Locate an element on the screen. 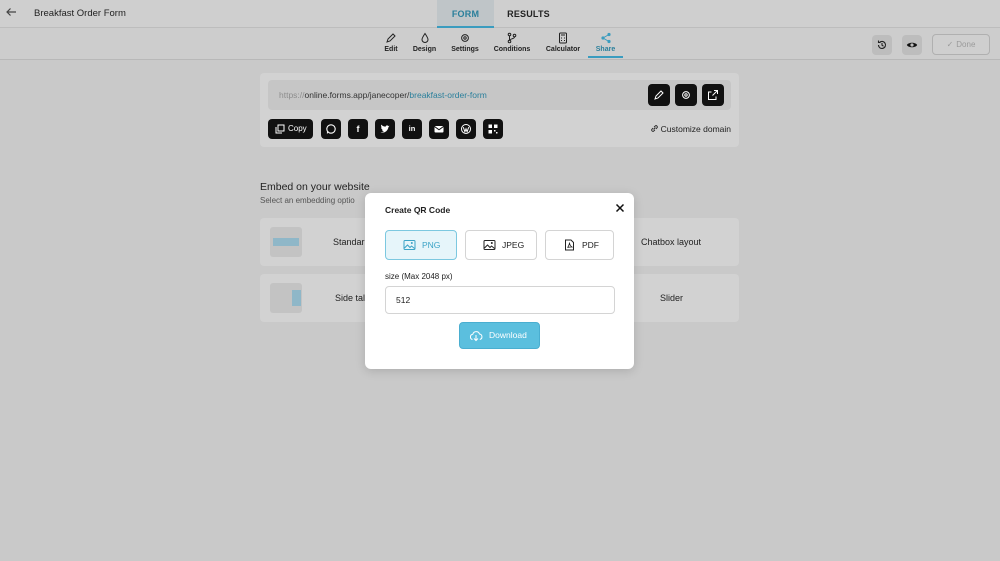  open-link-button is located at coordinates (713, 95).